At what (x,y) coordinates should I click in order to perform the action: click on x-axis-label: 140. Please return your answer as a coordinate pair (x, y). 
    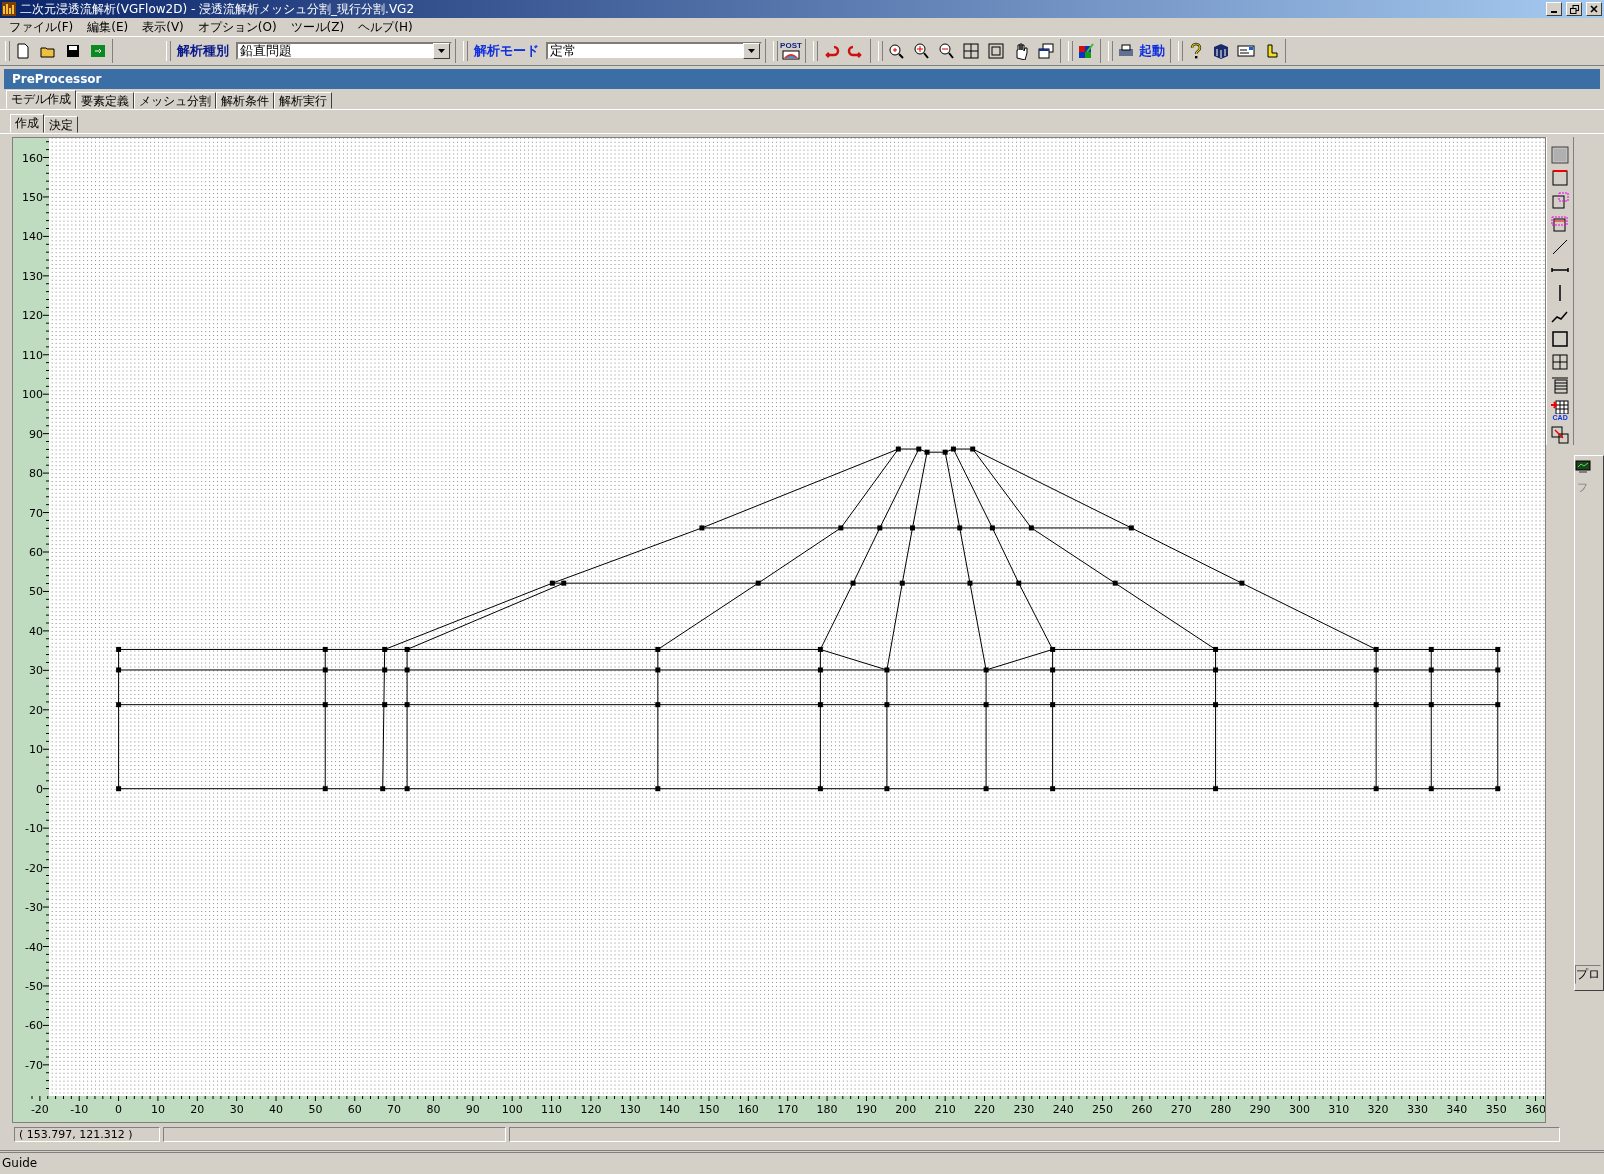
    Looking at the image, I should click on (670, 1109).